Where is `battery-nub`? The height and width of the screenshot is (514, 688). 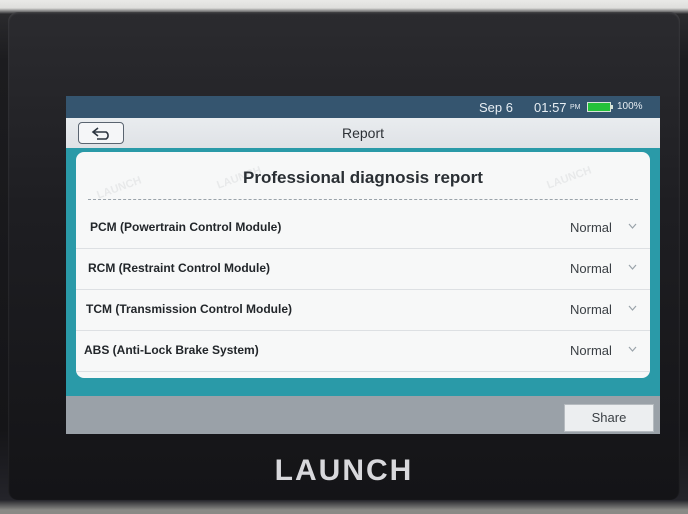
battery-nub is located at coordinates (612, 107).